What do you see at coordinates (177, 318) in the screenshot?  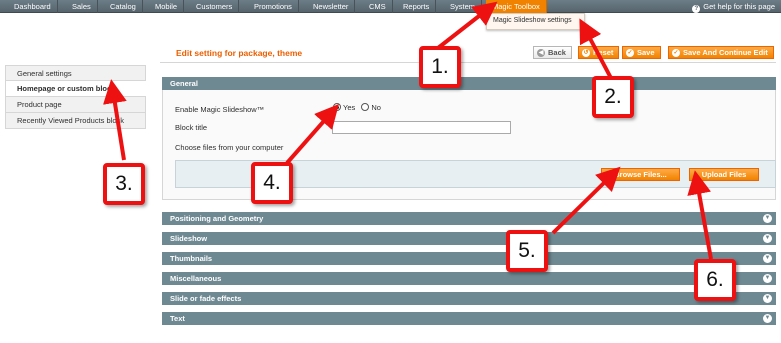 I see `section-text-title: Text` at bounding box center [177, 318].